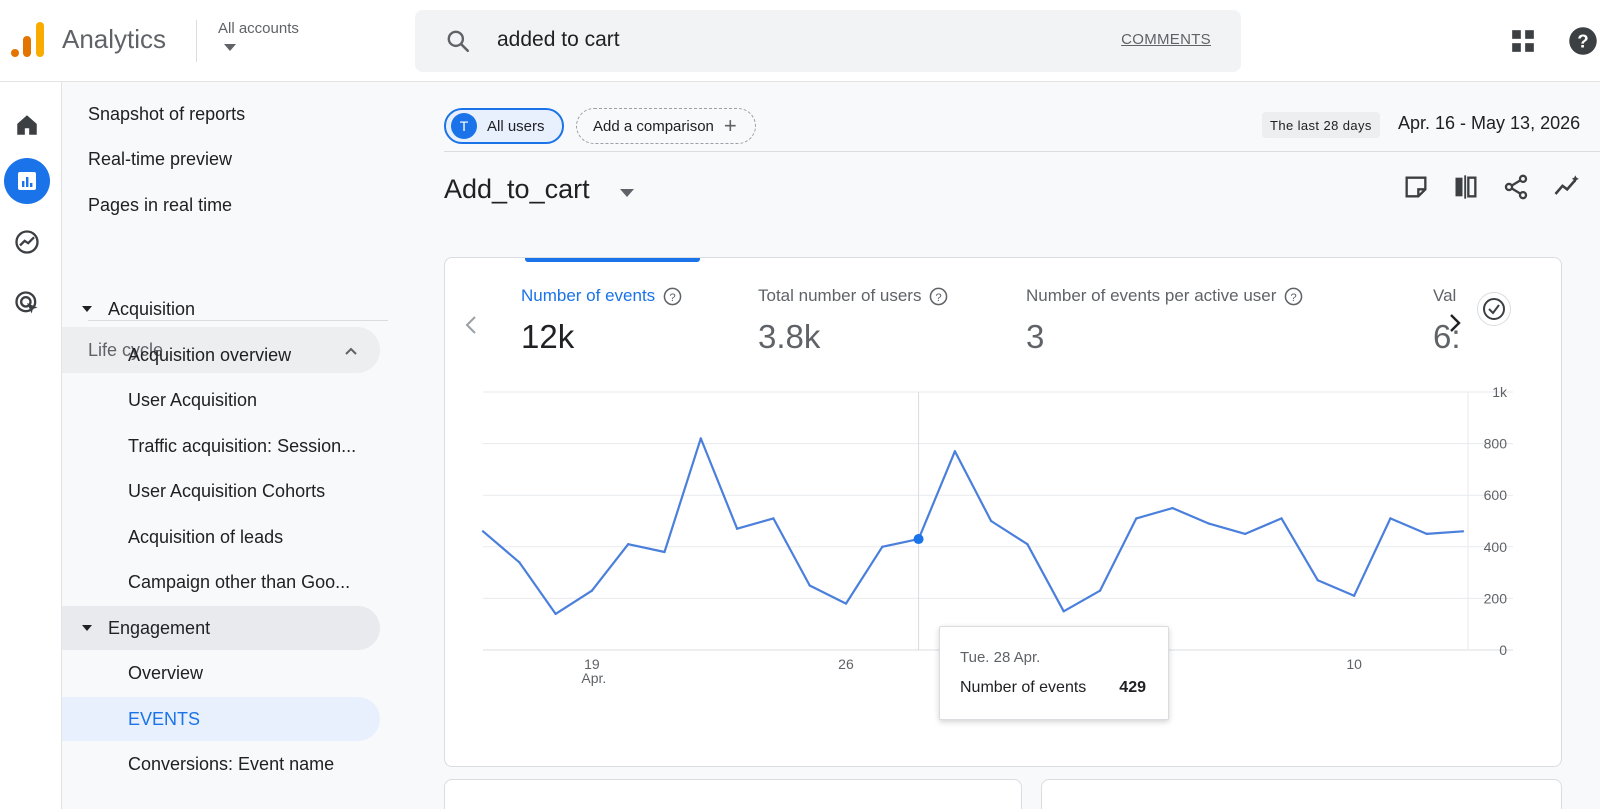 The image size is (1600, 809). What do you see at coordinates (612, 260) in the screenshot?
I see `active-metric-indicator` at bounding box center [612, 260].